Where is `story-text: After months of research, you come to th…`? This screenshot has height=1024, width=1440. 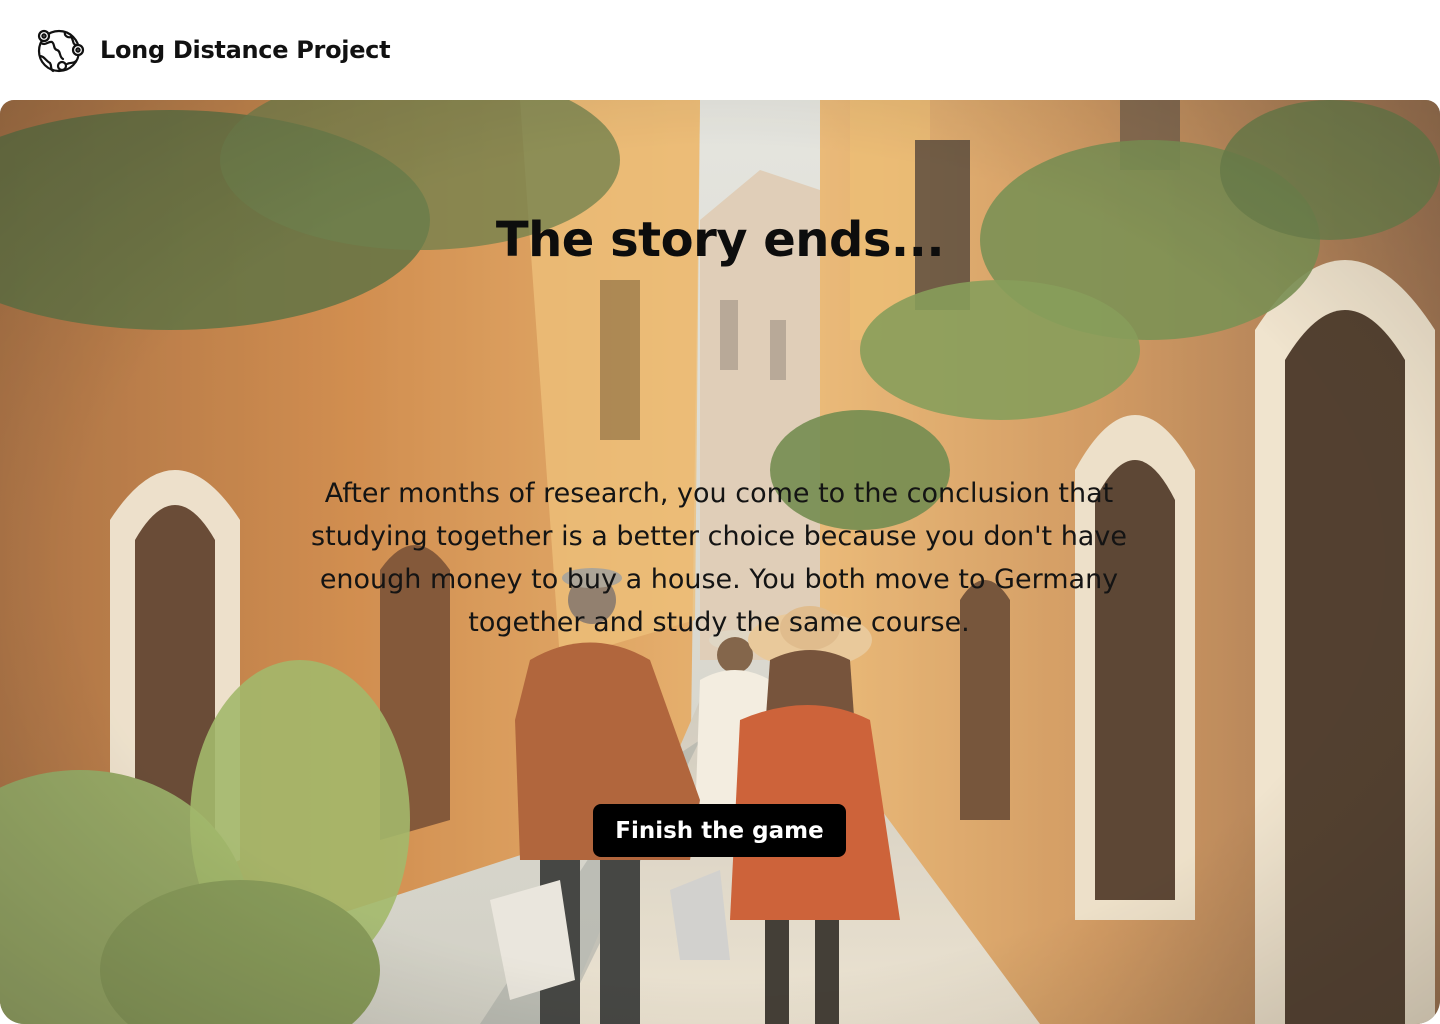
story-text: After months of research, you come to th… is located at coordinates (719, 558).